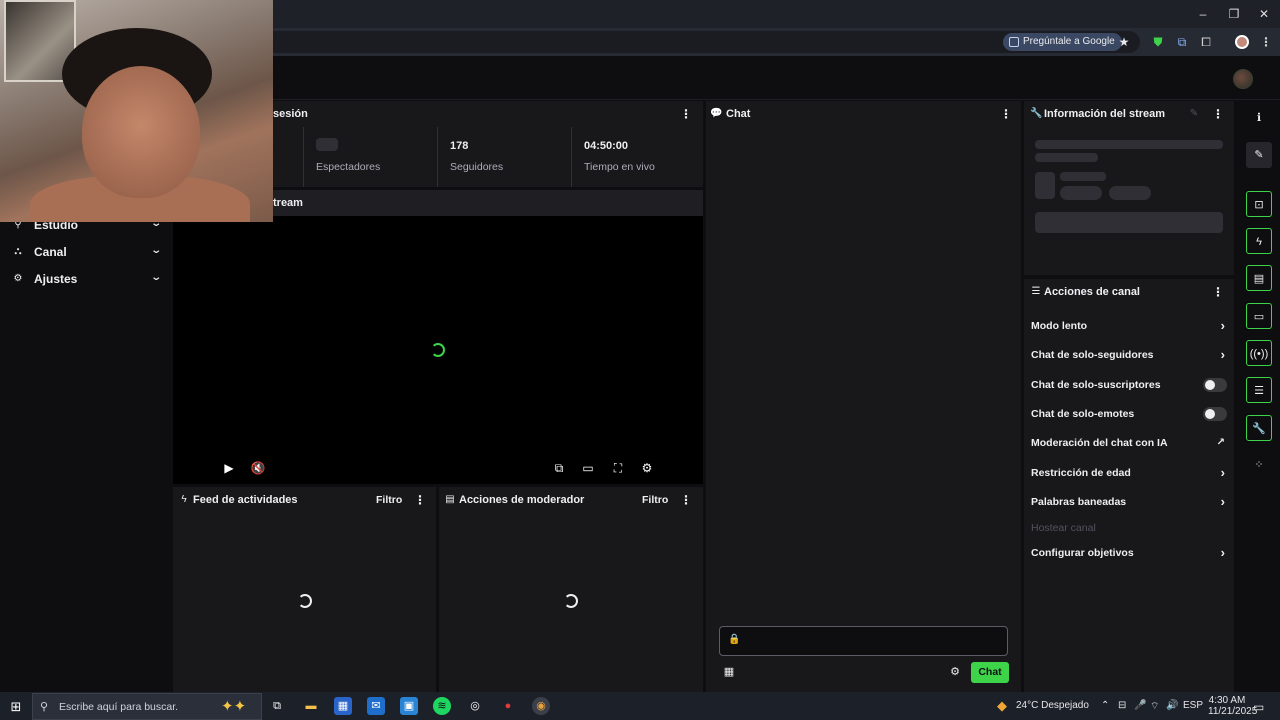 The width and height of the screenshot is (1280, 720). I want to click on action-host-channel: Hostear canal, so click(1063, 528).